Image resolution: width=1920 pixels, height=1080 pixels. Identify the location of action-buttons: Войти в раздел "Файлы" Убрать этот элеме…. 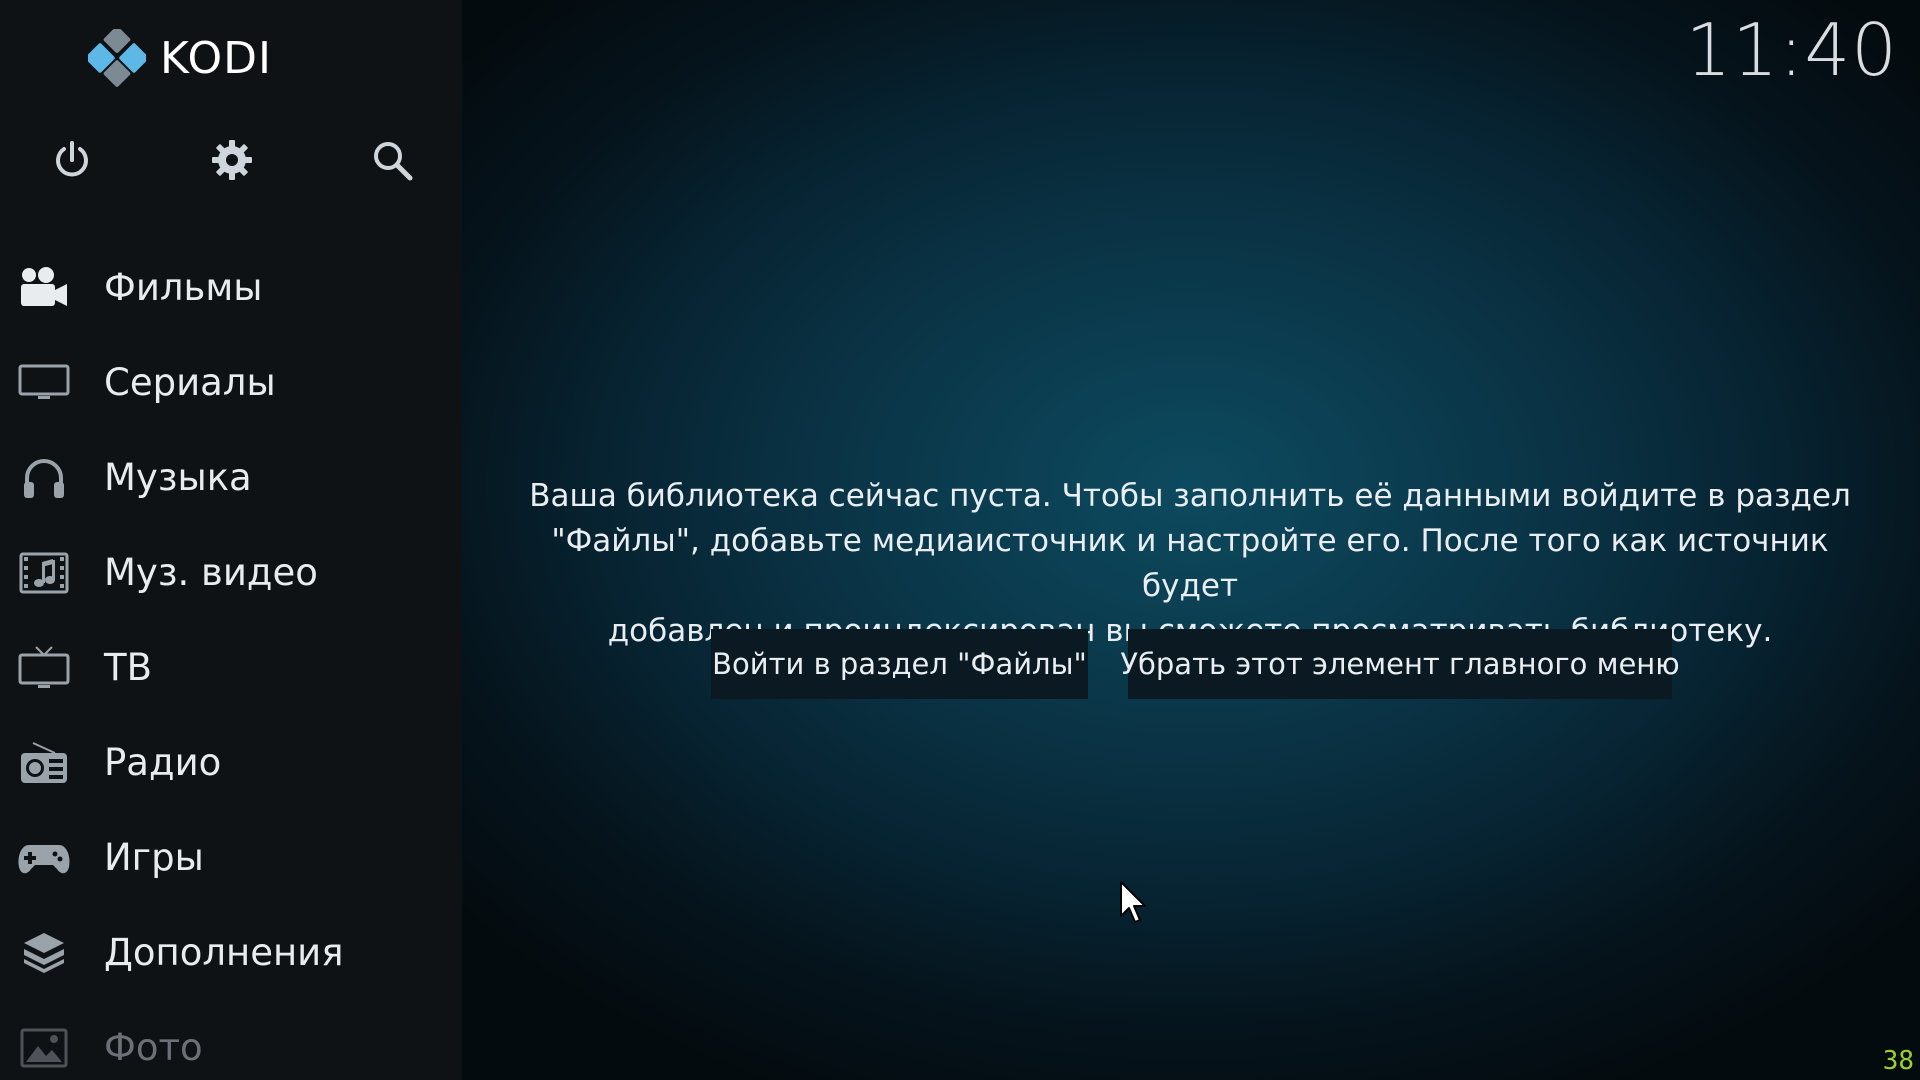
(960, 664).